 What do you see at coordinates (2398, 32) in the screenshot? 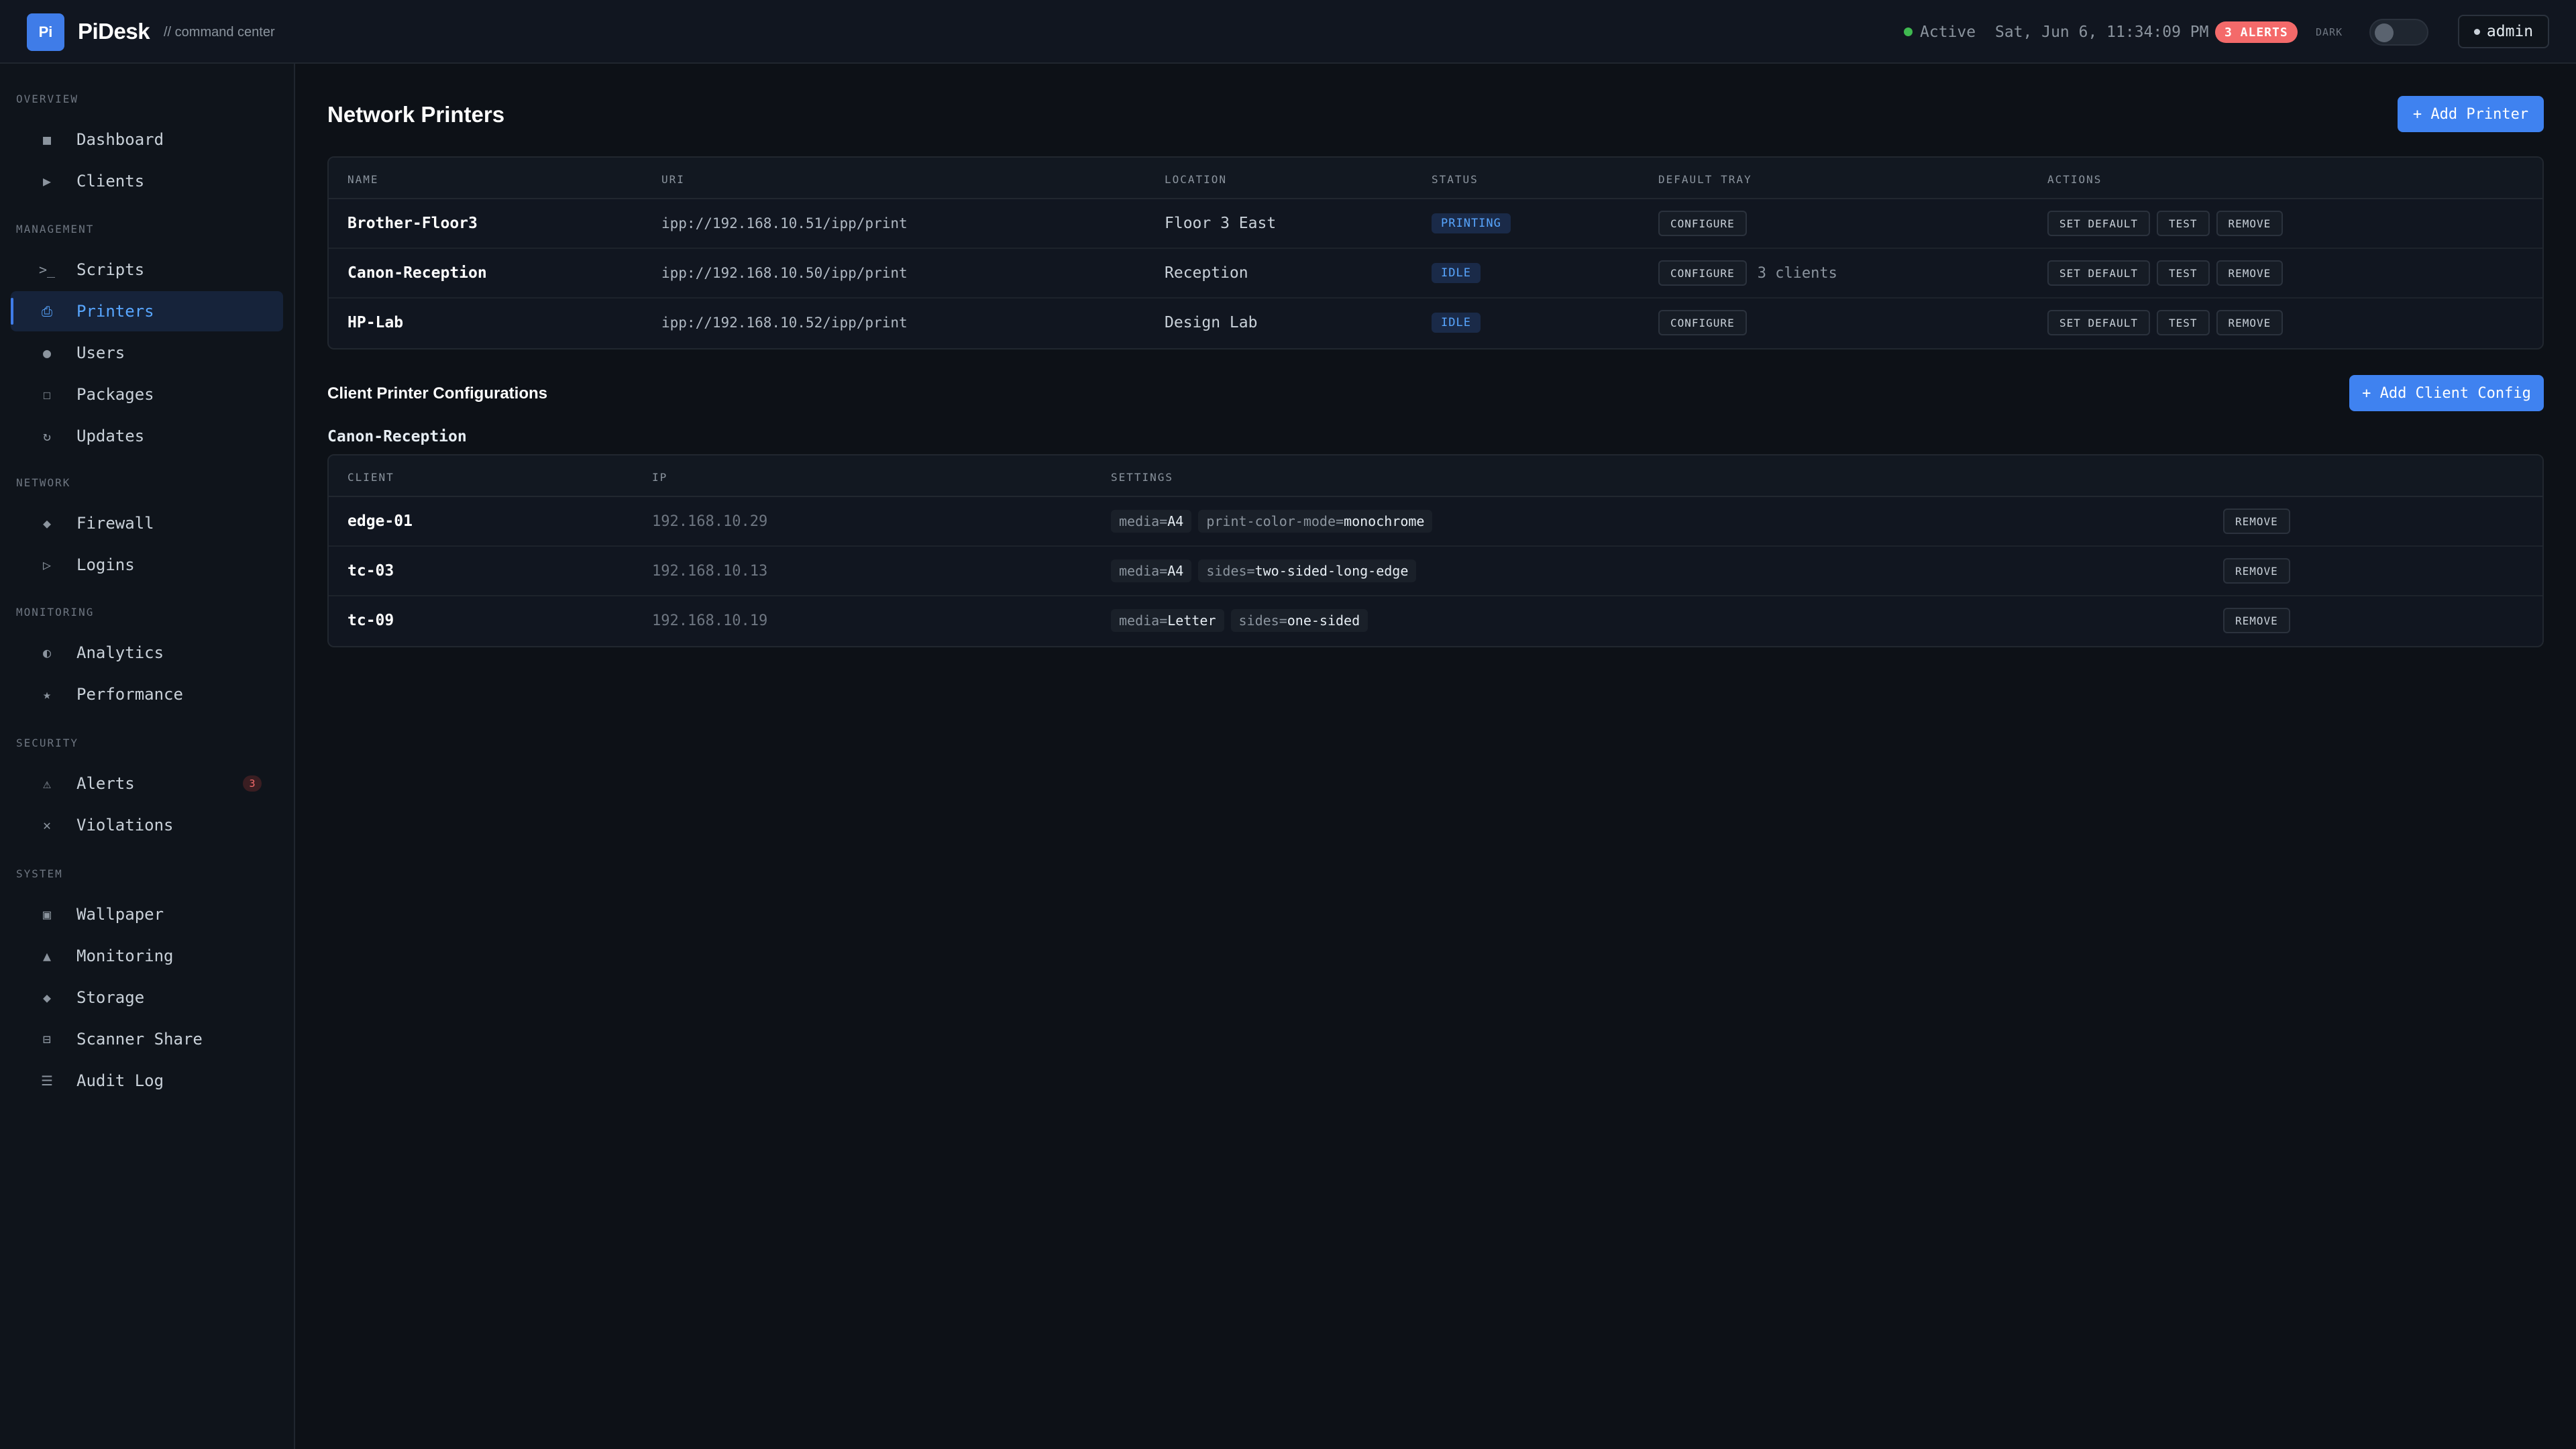
I see `dark-mode-toggle` at bounding box center [2398, 32].